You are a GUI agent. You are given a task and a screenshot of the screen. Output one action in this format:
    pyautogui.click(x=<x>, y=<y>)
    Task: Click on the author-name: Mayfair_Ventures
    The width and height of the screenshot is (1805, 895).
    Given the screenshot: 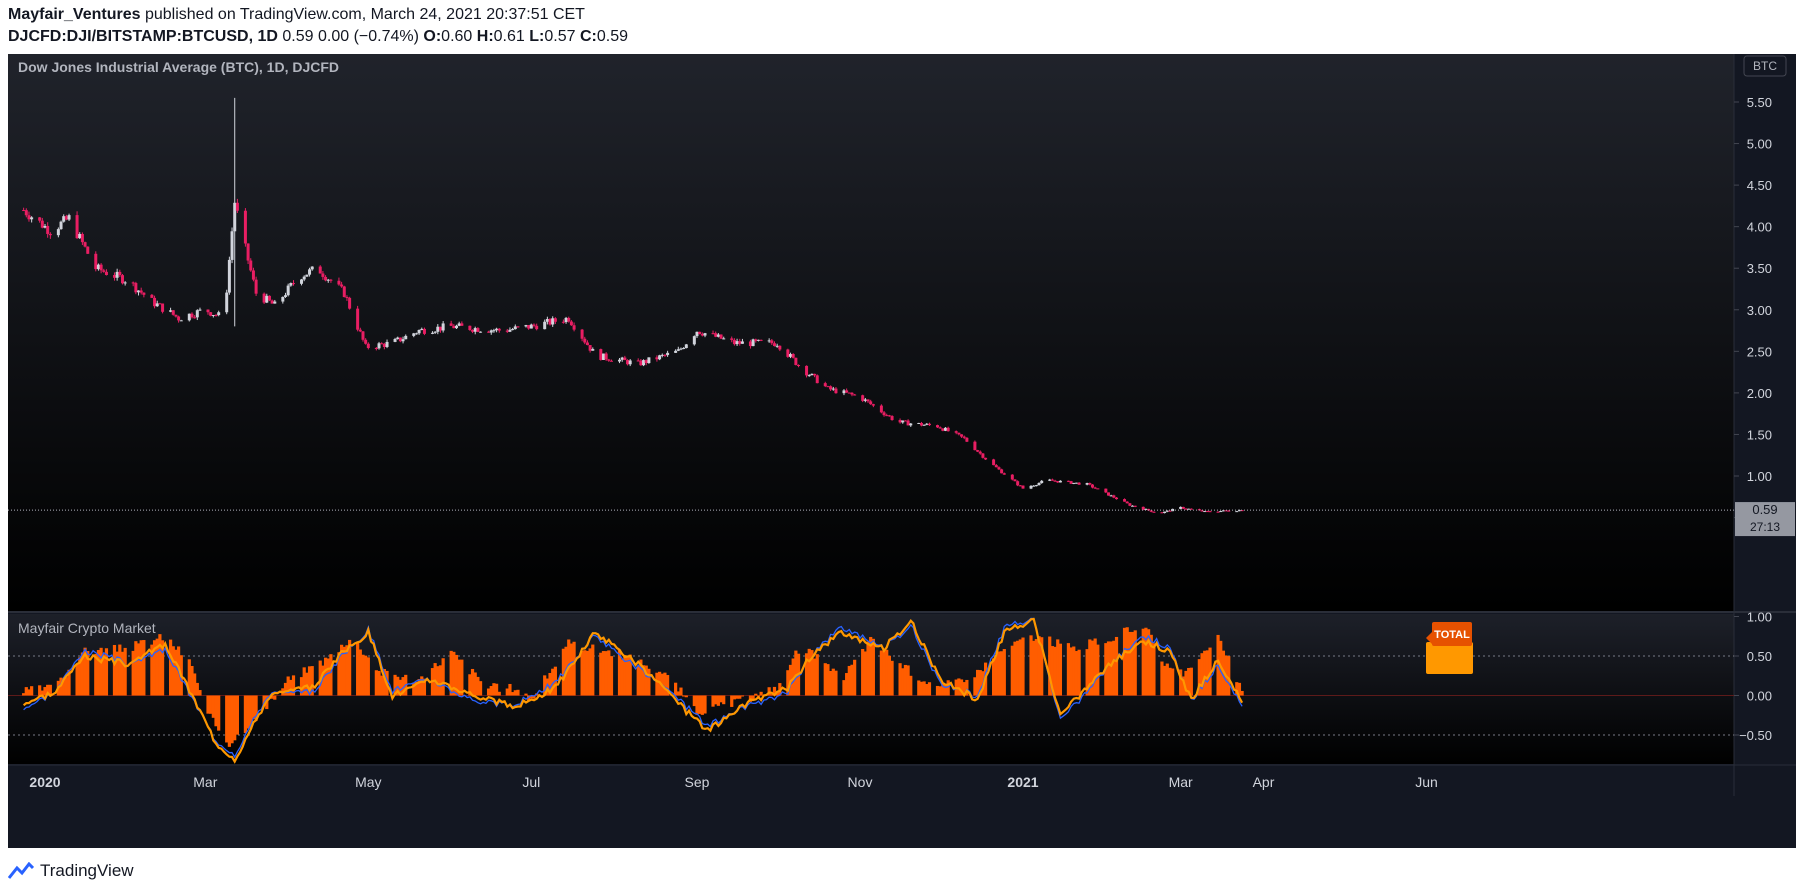 What is the action you would take?
    pyautogui.click(x=74, y=14)
    